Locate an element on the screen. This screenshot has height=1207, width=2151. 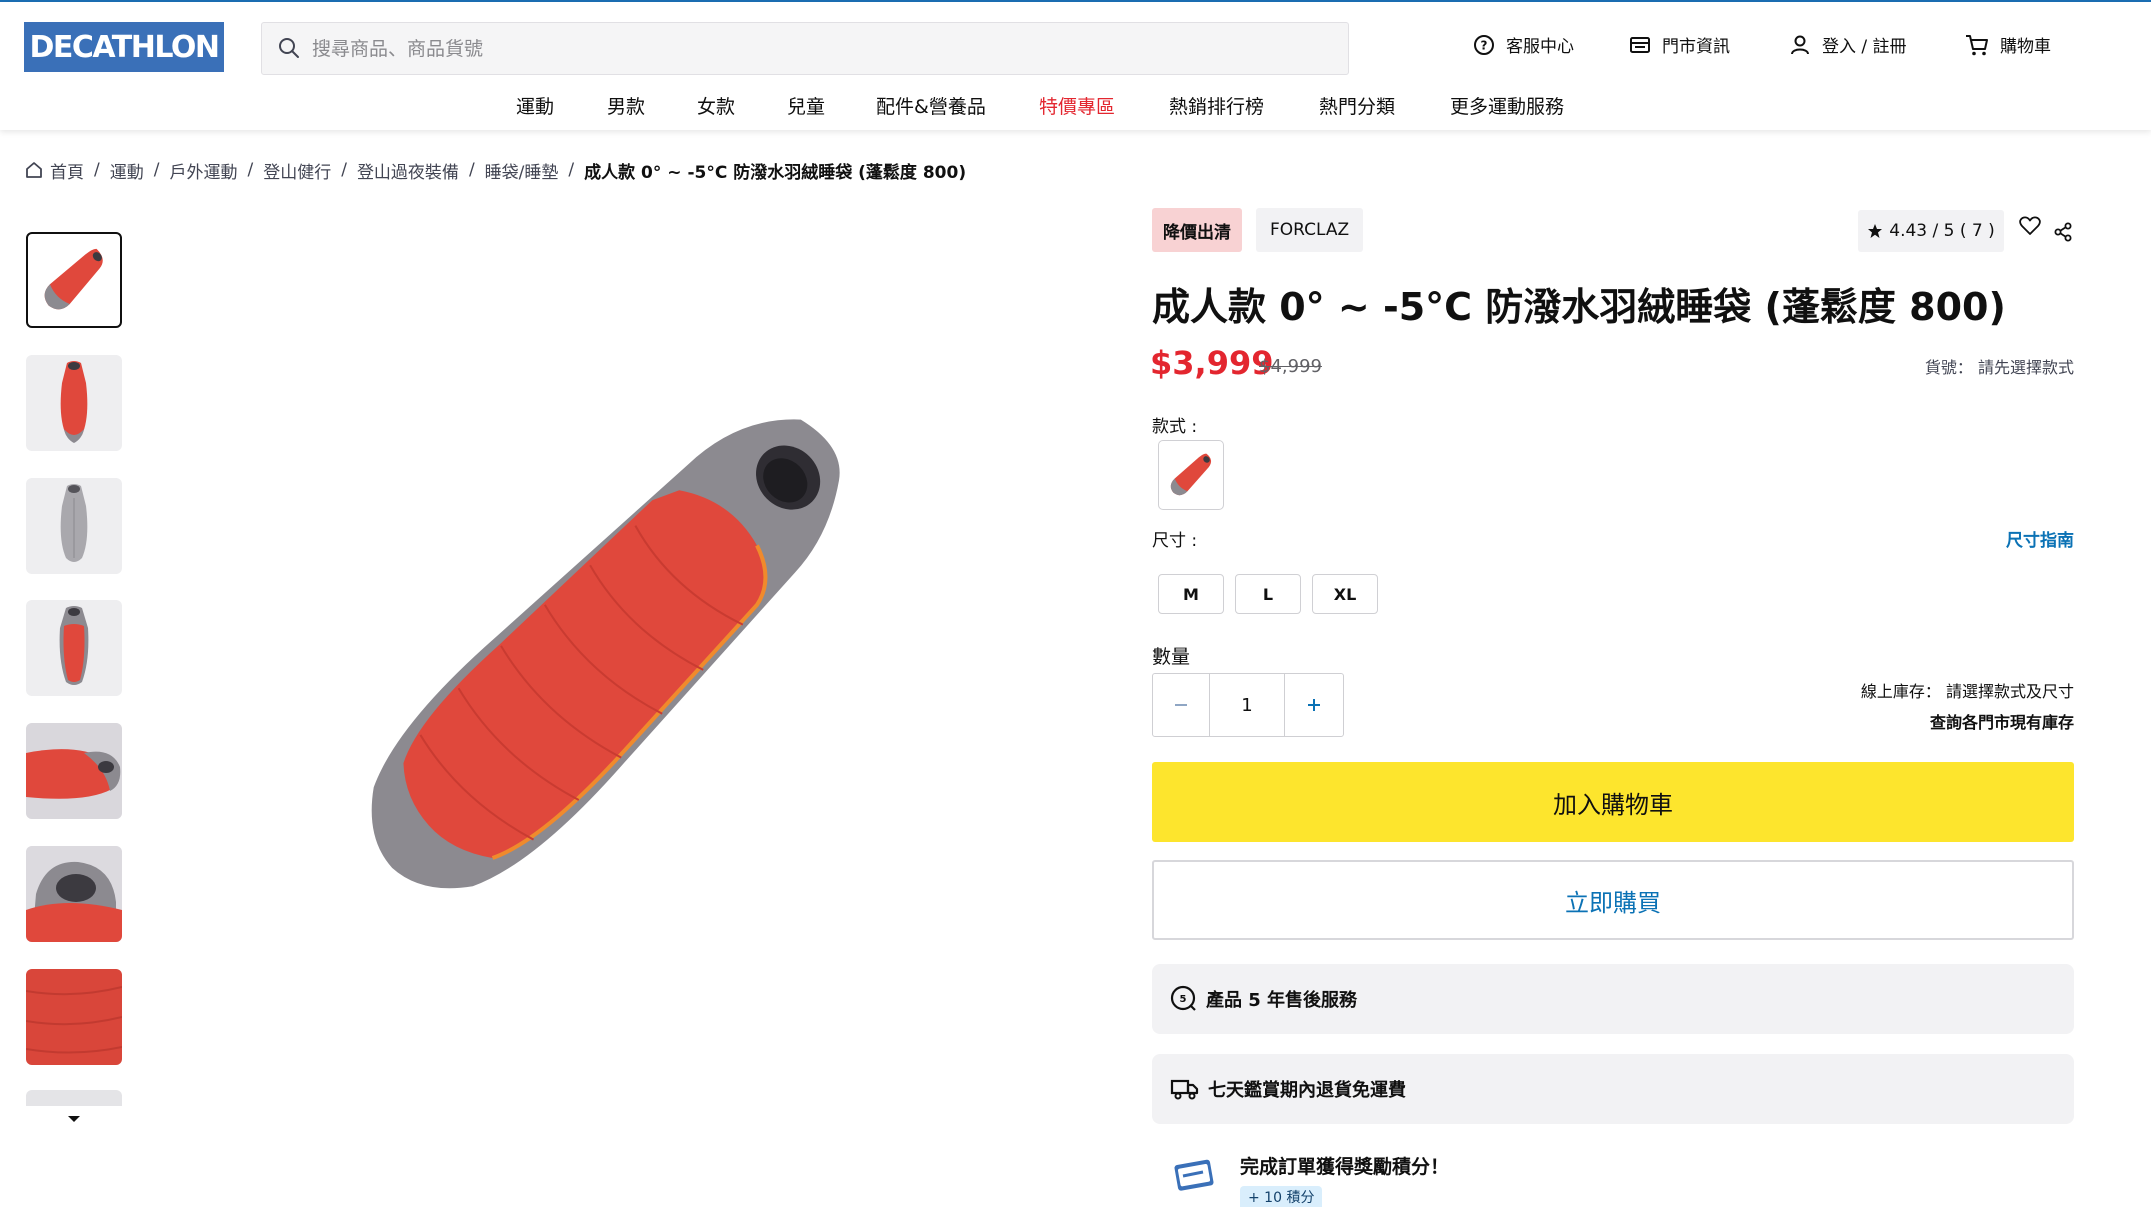
breadcrumb-camping-gear: 登山過夜裝備 is located at coordinates (408, 170).